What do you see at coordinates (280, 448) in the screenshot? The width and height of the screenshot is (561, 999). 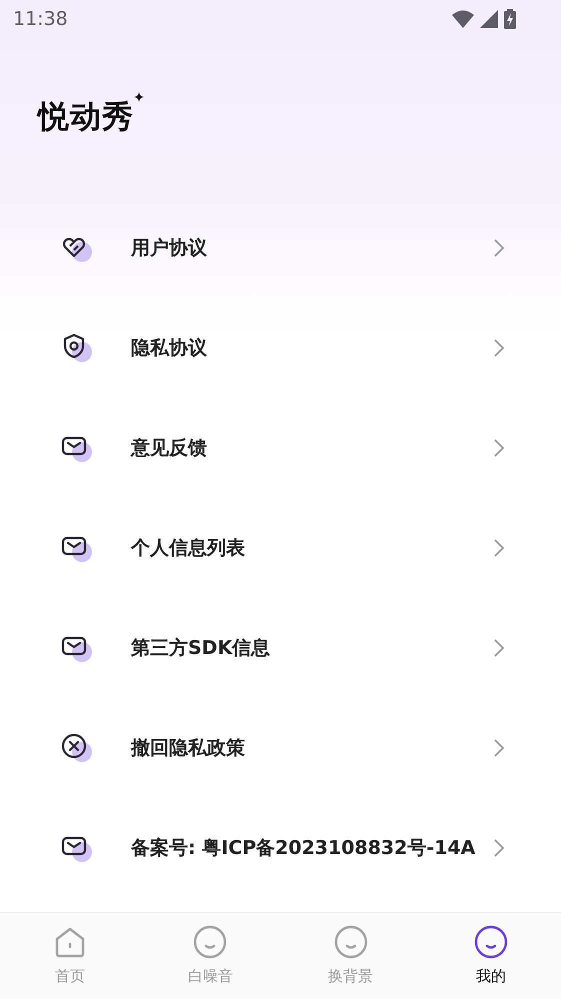 I see `menu-item: 意见反馈` at bounding box center [280, 448].